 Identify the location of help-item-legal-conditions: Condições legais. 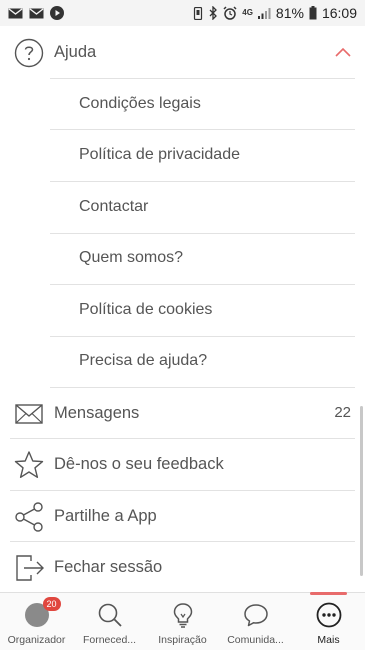
(140, 104).